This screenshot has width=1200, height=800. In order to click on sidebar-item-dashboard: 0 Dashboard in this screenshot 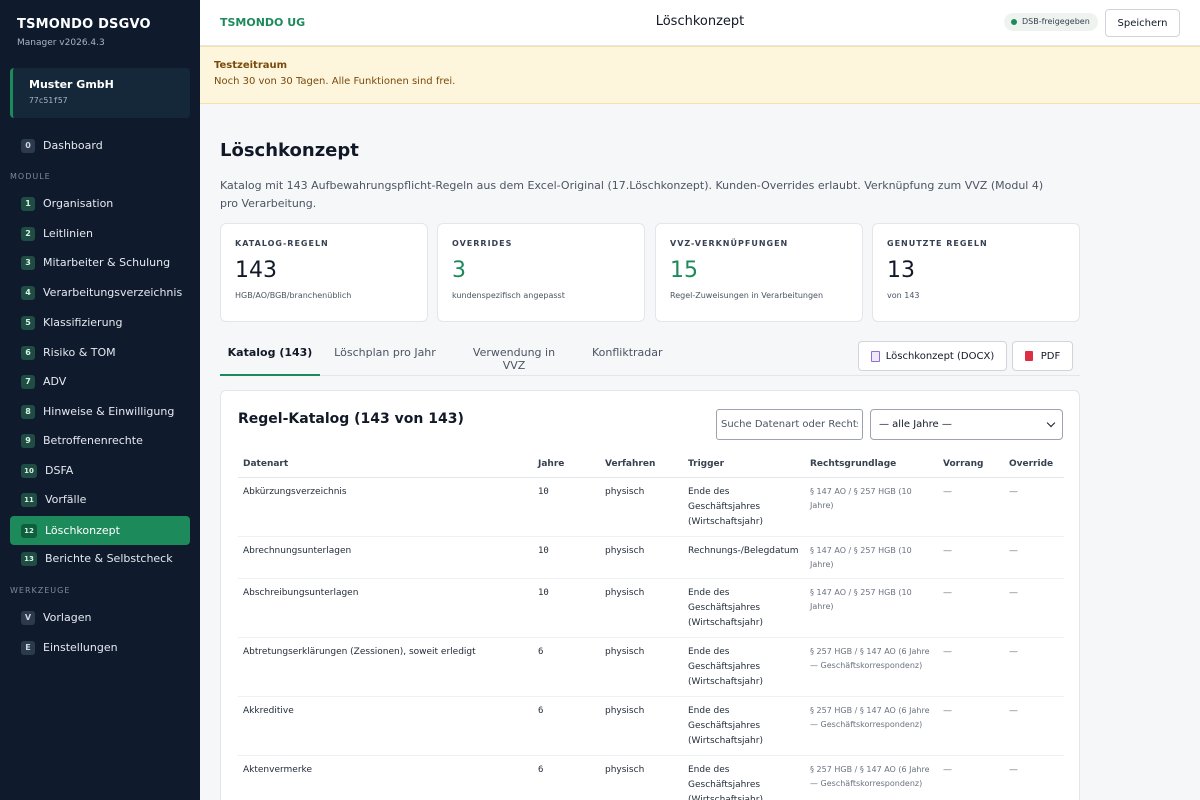, I will do `click(100, 145)`.